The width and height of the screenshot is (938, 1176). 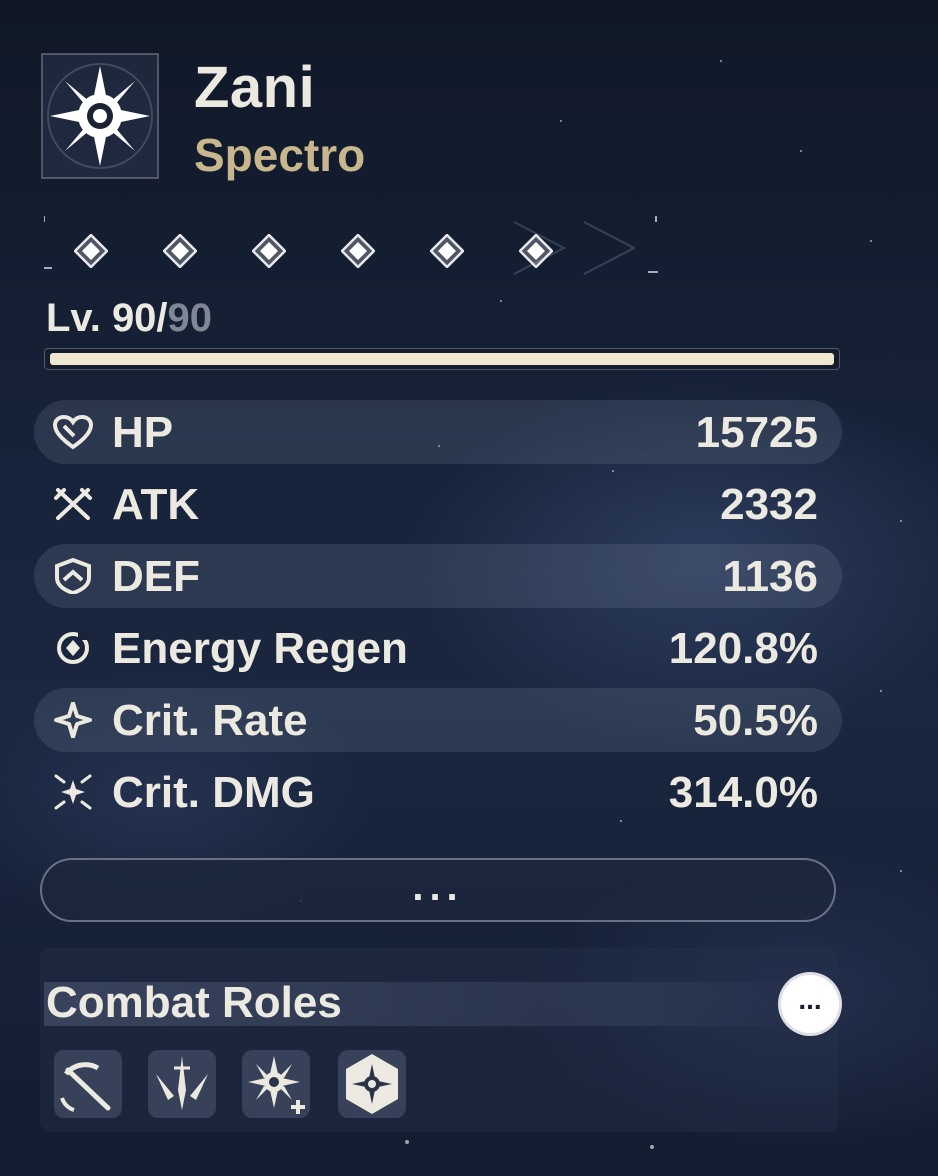 What do you see at coordinates (194, 1002) in the screenshot?
I see `combat-roles-title: Combat Roles` at bounding box center [194, 1002].